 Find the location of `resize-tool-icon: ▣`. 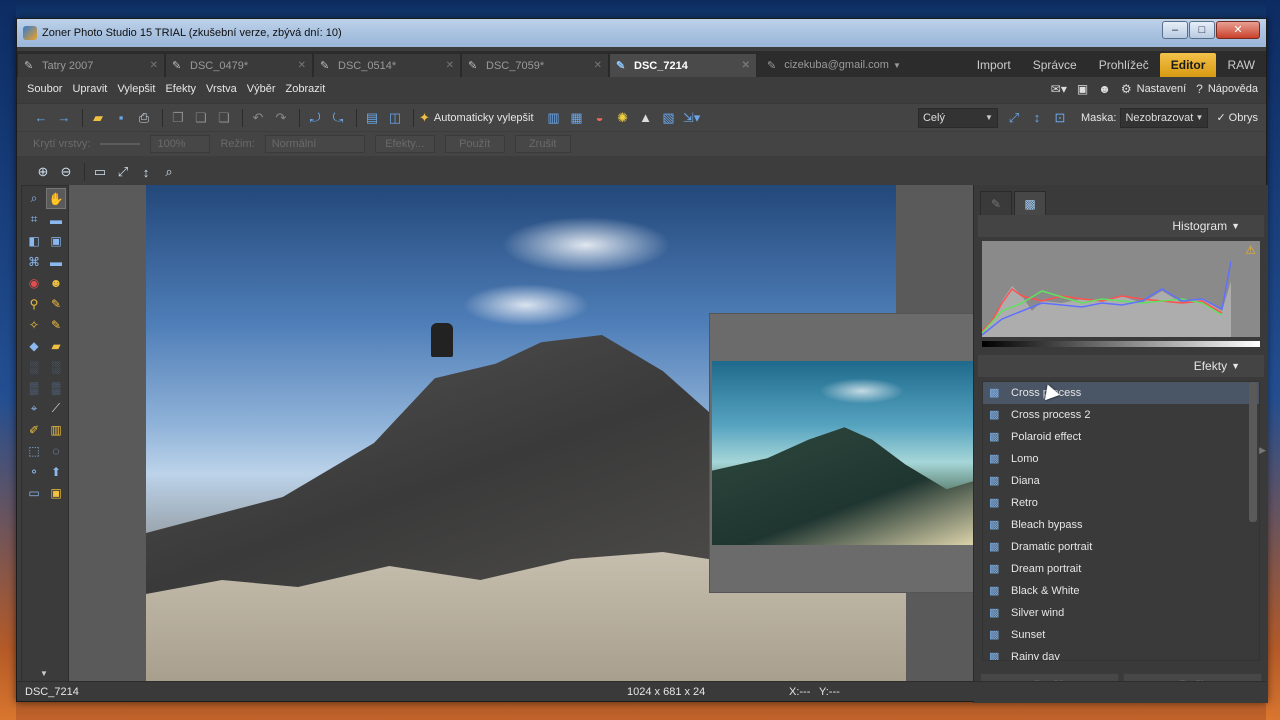

resize-tool-icon: ▣ is located at coordinates (56, 240).